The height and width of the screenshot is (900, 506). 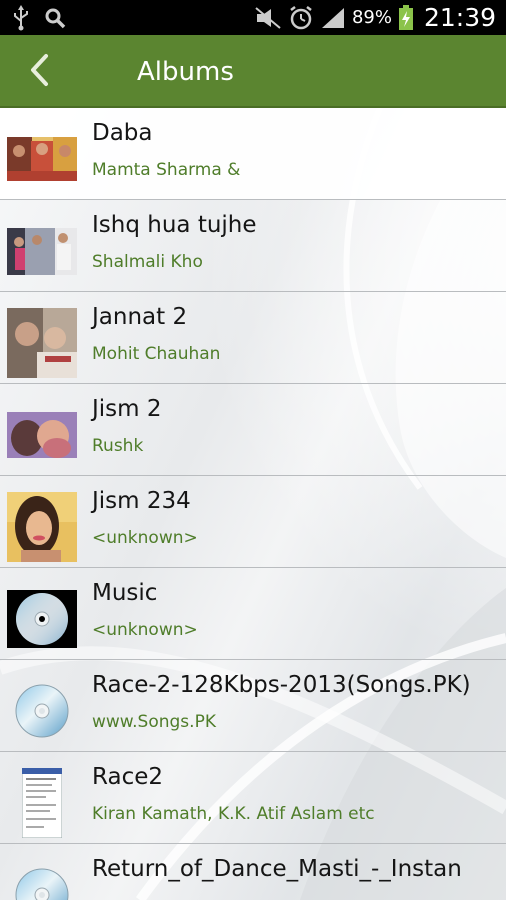 What do you see at coordinates (333, 18) in the screenshot?
I see `signal-icon` at bounding box center [333, 18].